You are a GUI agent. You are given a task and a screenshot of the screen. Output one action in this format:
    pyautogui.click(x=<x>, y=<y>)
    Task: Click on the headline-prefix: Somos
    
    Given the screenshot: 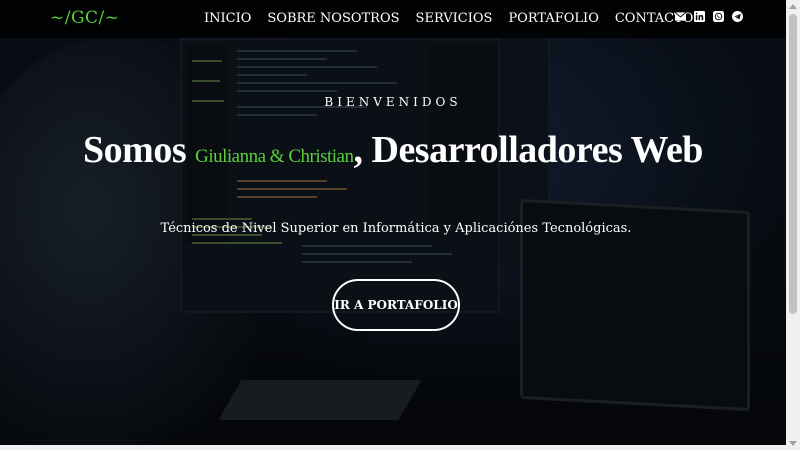 What is the action you would take?
    pyautogui.click(x=139, y=150)
    